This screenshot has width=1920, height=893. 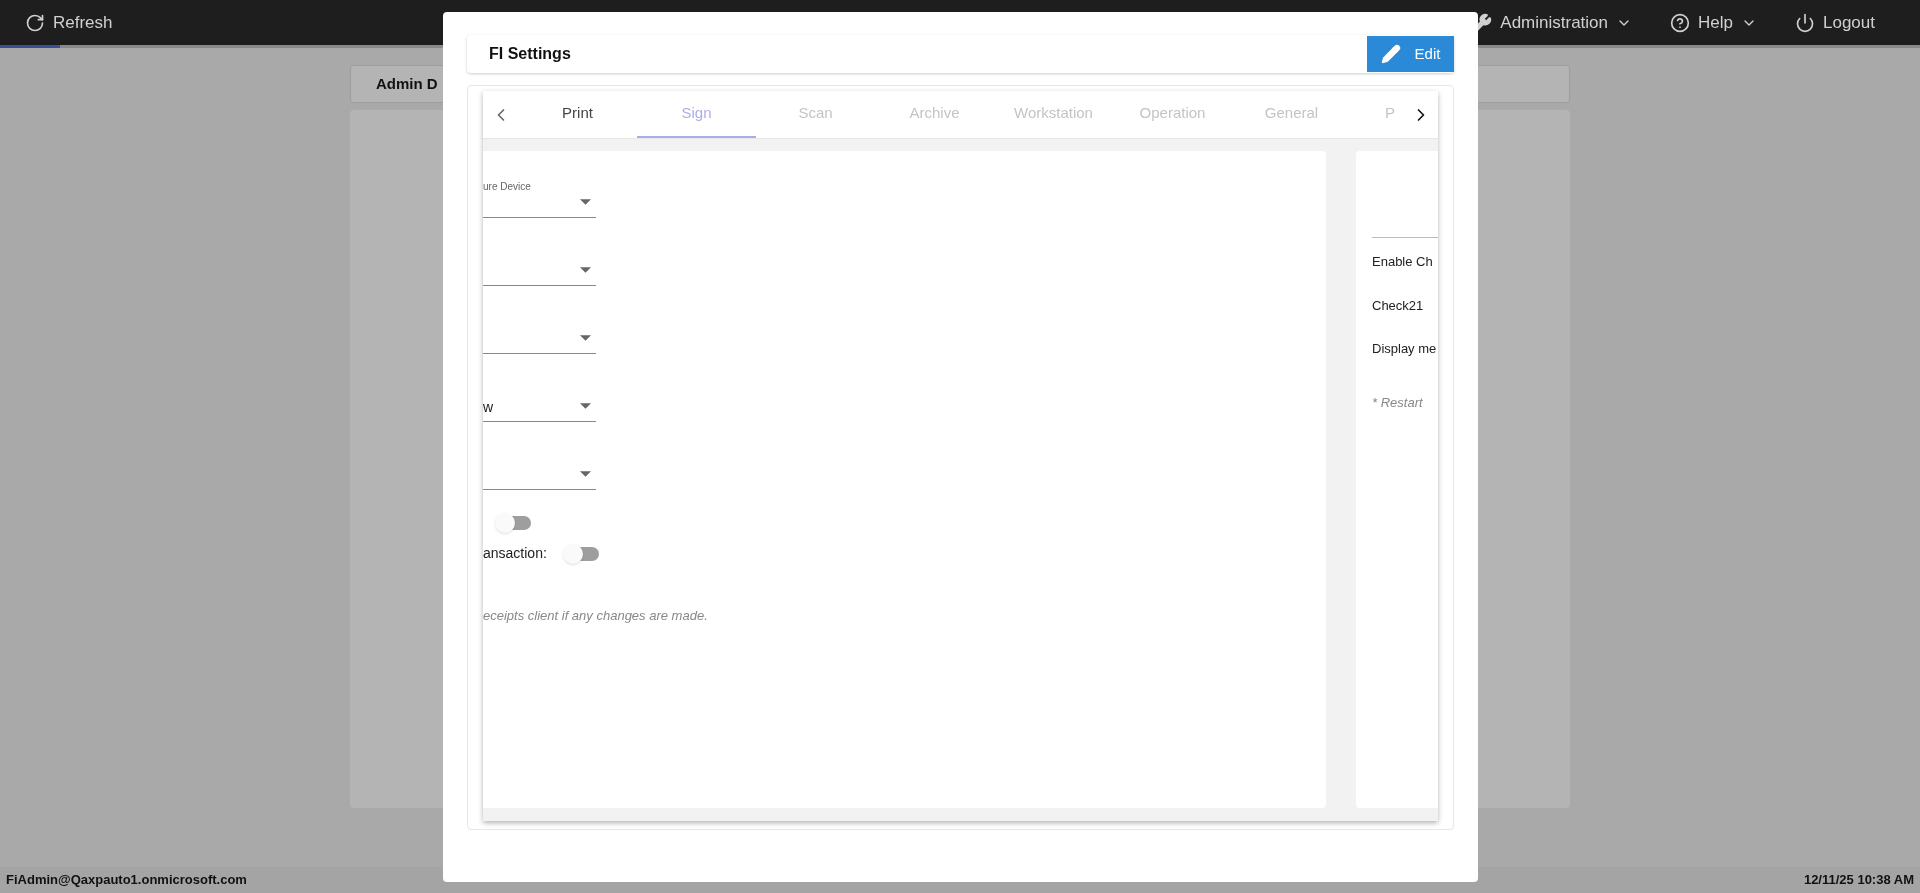 What do you see at coordinates (1410, 54) in the screenshot?
I see `edit-button: Edit` at bounding box center [1410, 54].